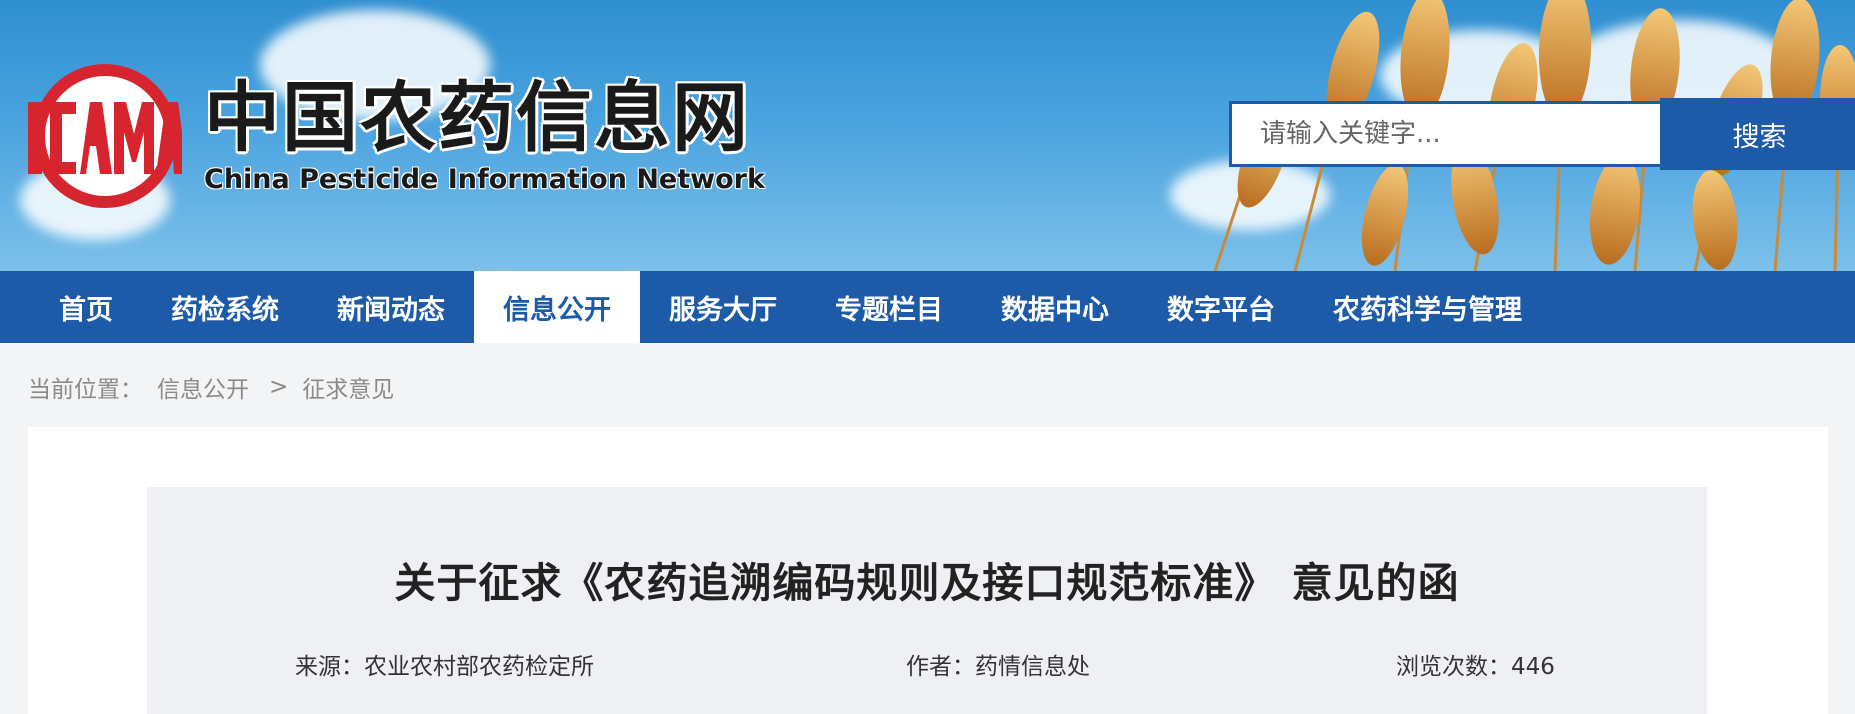  I want to click on article-meta: 来源：农业农村部农药检定所 作者：药情信息处 浏览次数：446, so click(927, 664).